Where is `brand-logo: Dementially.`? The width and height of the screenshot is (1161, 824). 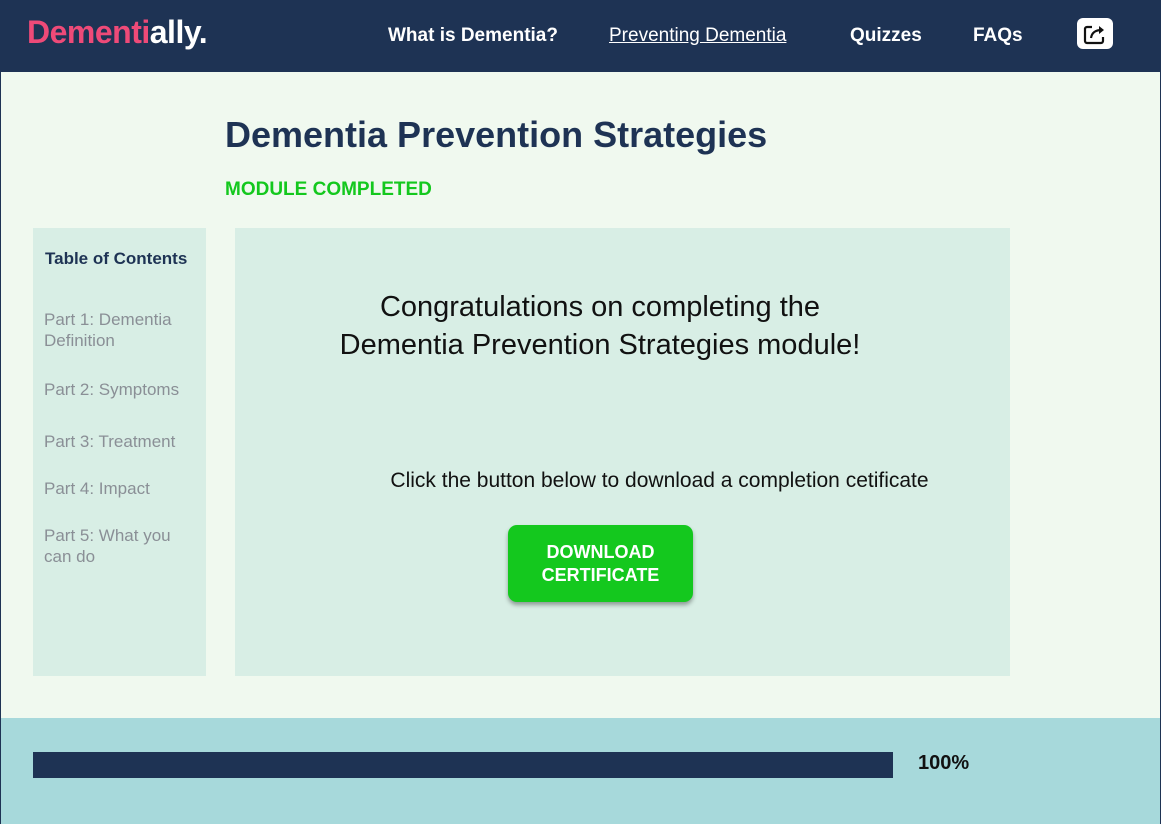
brand-logo: Dementially. is located at coordinates (117, 32).